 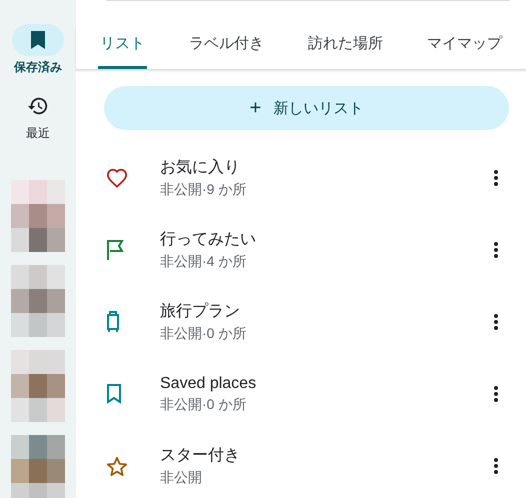 What do you see at coordinates (38, 67) in the screenshot?
I see `rail-label: 保存済み` at bounding box center [38, 67].